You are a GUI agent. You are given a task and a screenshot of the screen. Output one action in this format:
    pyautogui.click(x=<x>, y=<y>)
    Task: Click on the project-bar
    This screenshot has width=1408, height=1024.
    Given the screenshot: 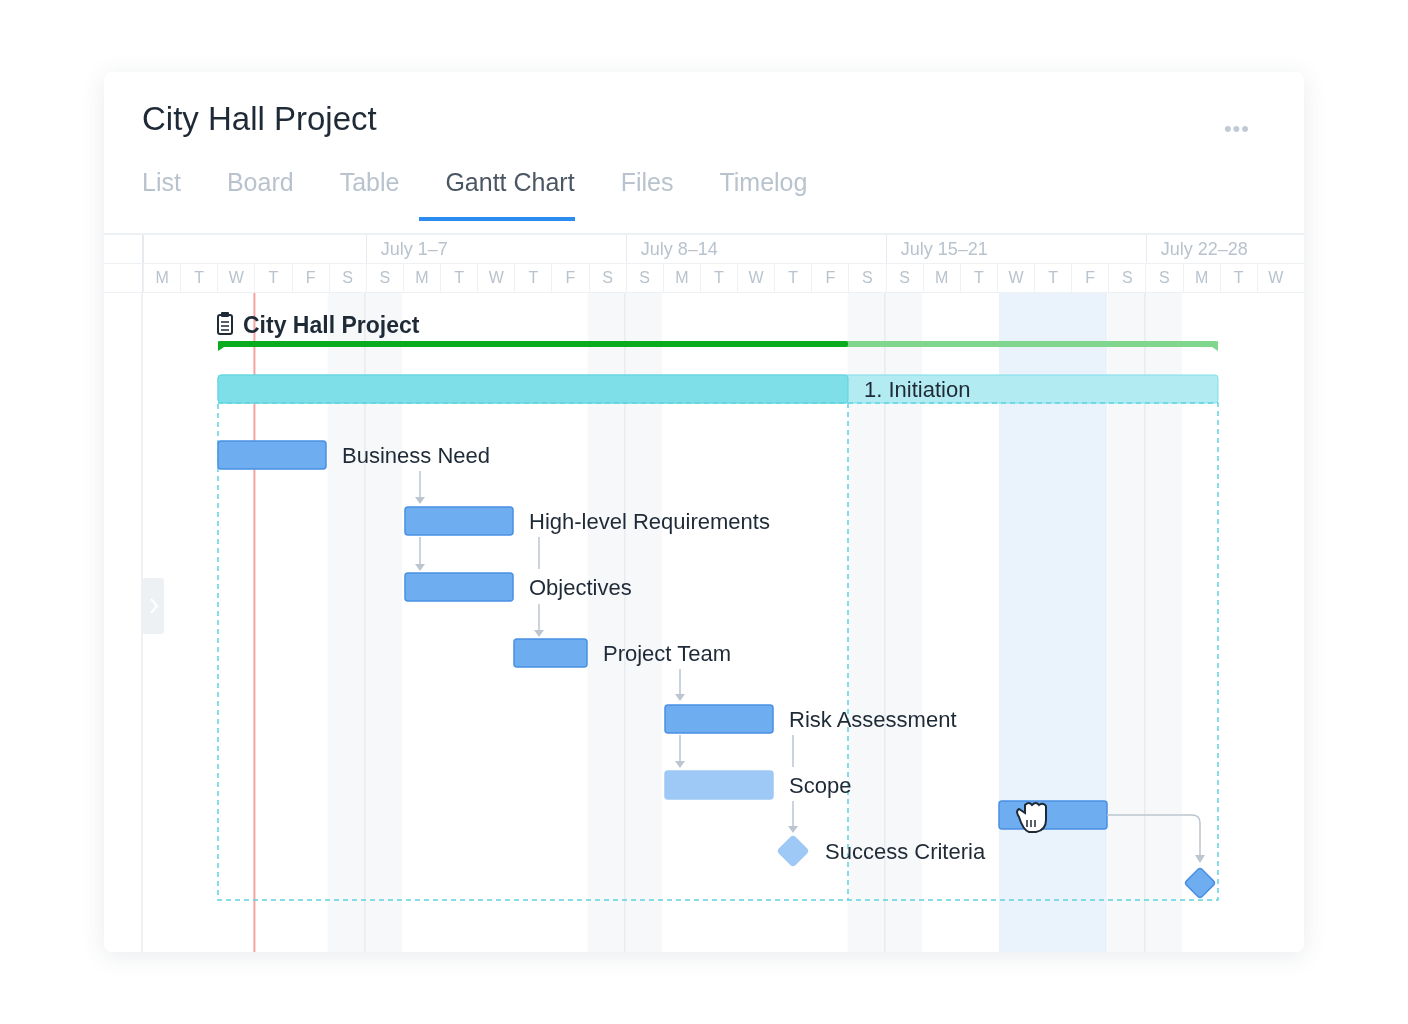 What is the action you would take?
    pyautogui.click(x=718, y=346)
    